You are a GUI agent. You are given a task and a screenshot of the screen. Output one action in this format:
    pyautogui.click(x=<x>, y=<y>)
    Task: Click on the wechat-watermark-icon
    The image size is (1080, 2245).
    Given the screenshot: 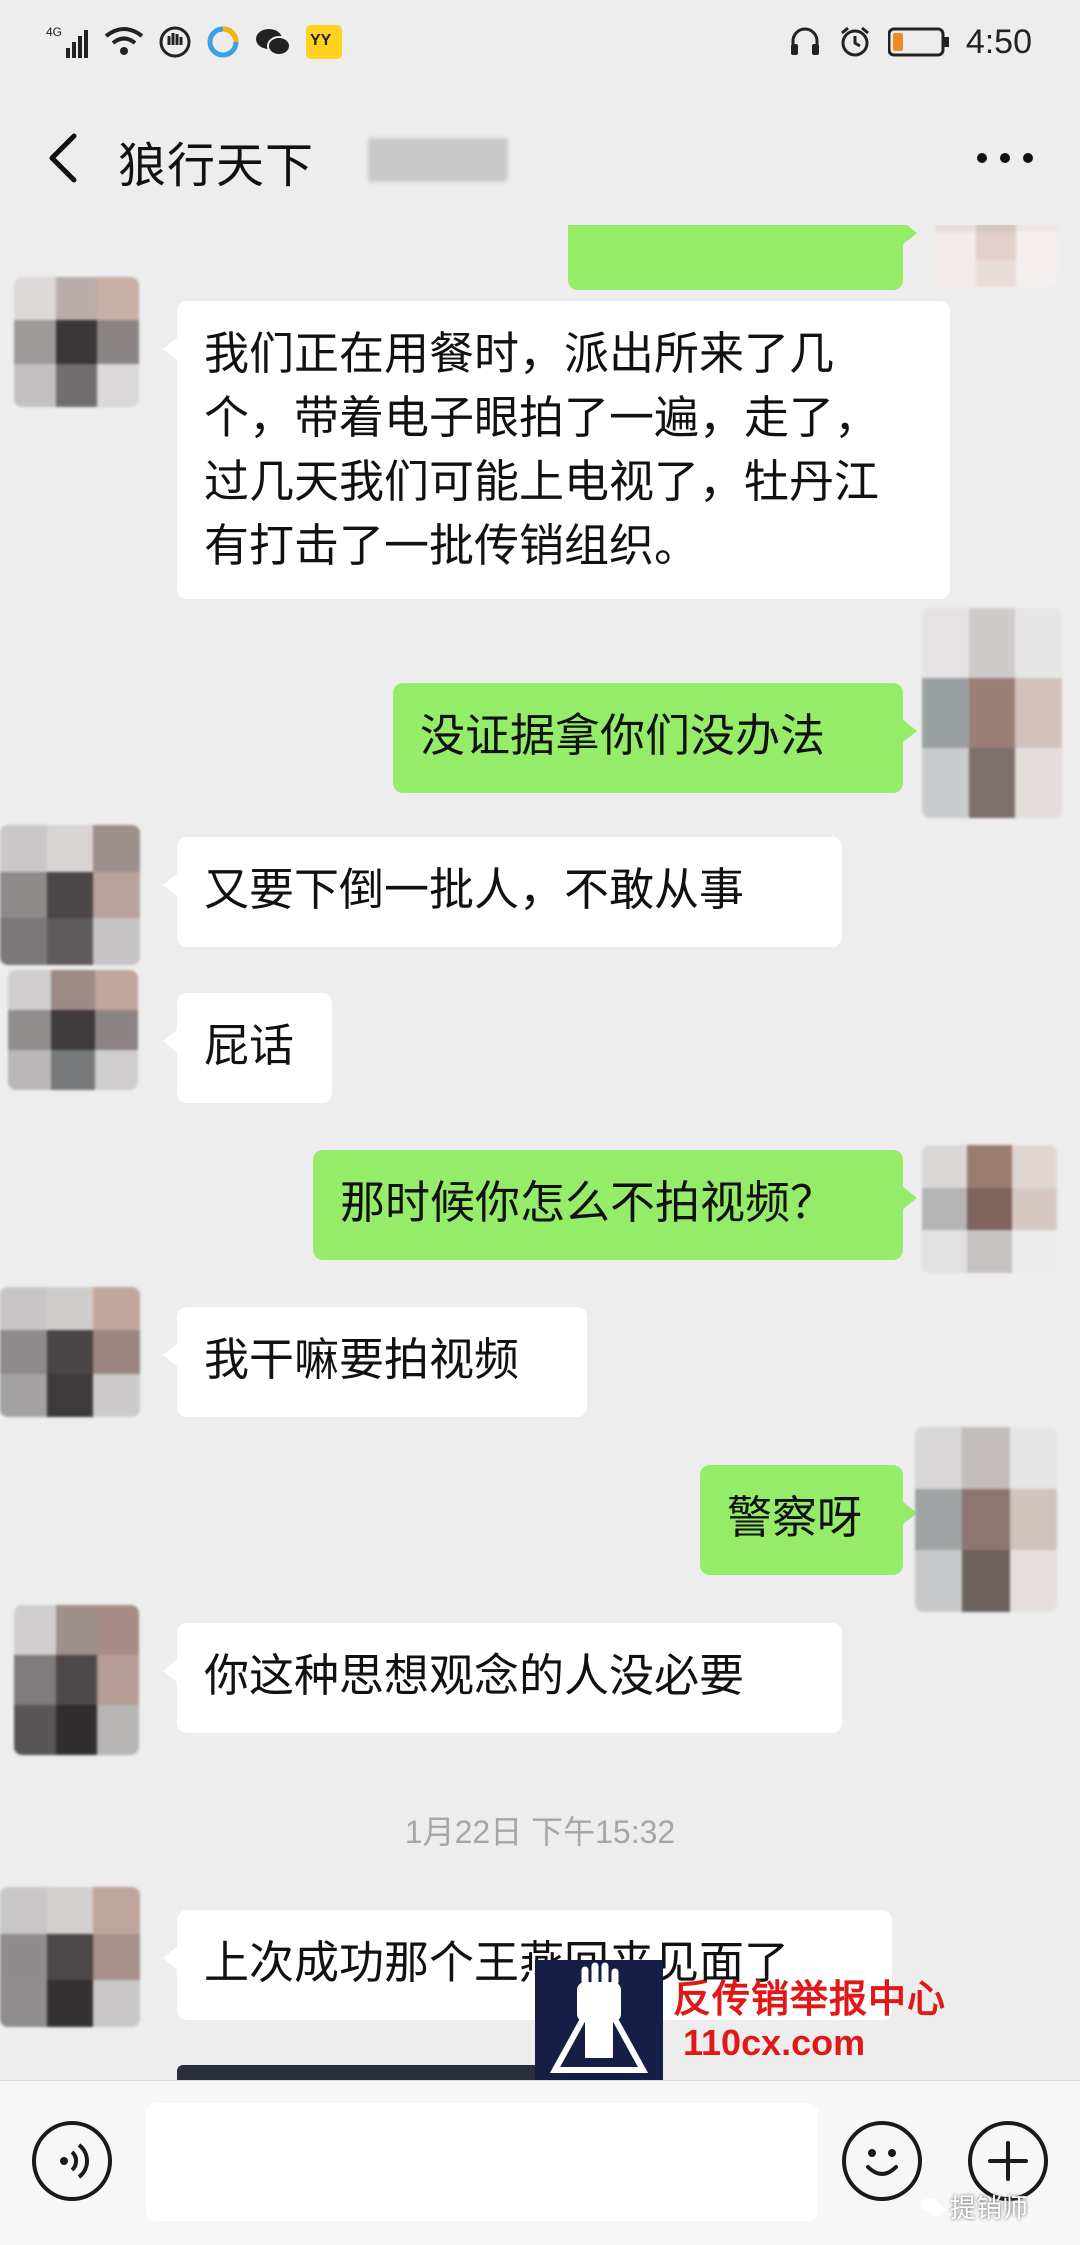 What is the action you would take?
    pyautogui.click(x=933, y=2206)
    